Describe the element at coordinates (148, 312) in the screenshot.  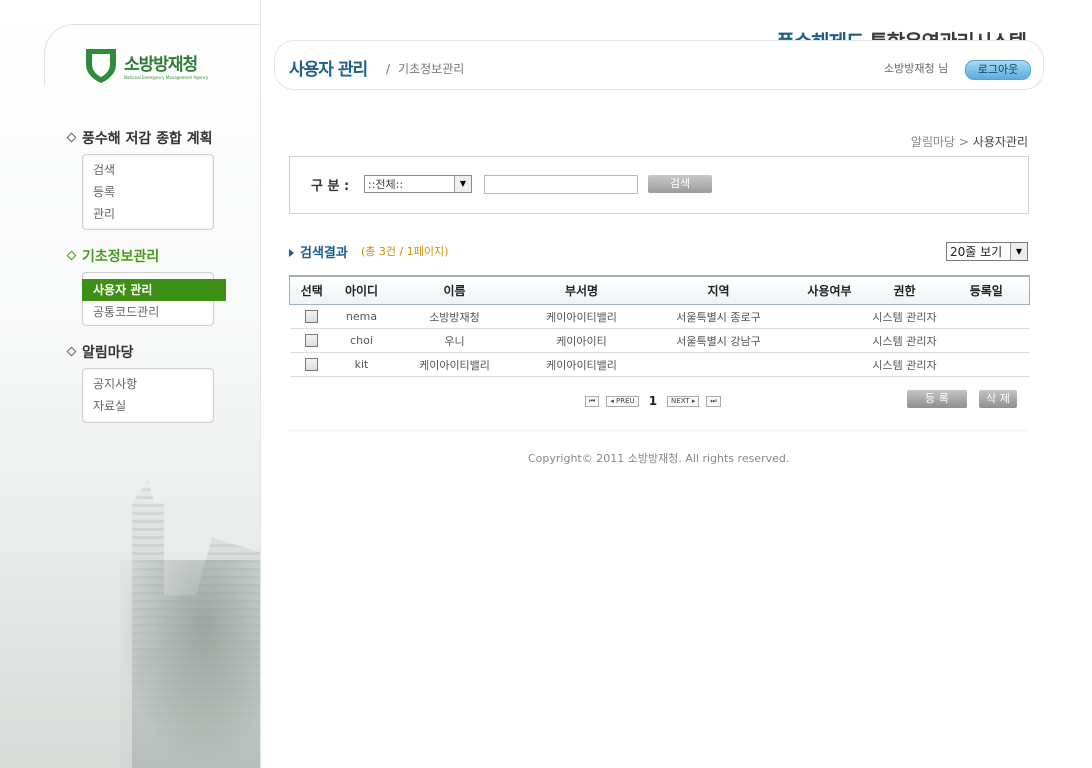
I see `sidebar-item-common-code: 공통코드관리` at that location.